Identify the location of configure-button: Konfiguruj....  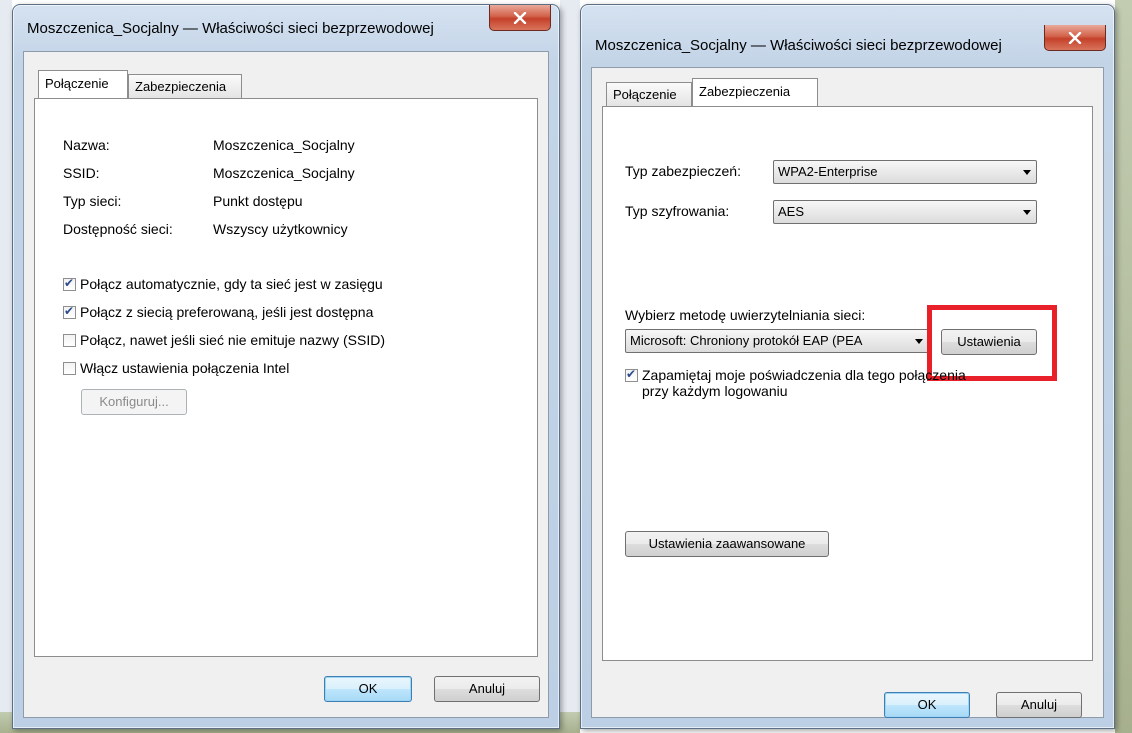
(134, 402).